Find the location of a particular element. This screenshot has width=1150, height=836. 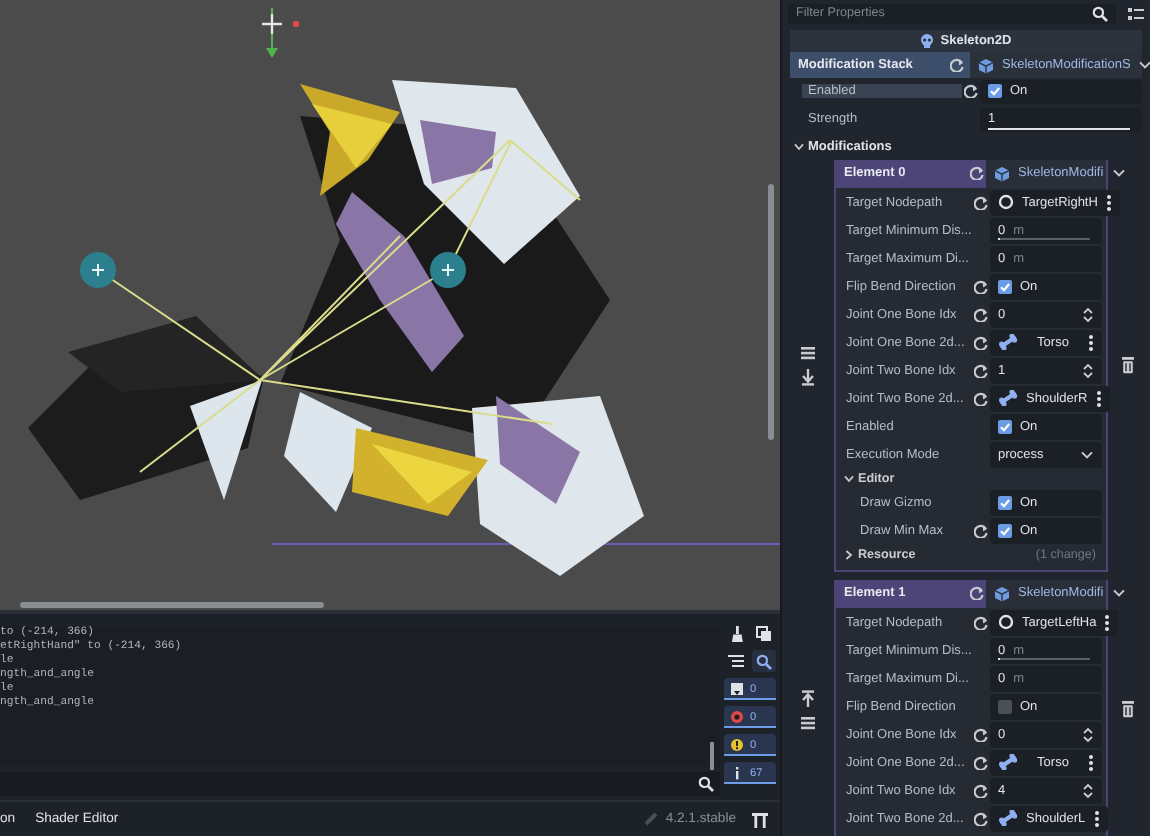

collapse-button is located at coordinates (736, 661).